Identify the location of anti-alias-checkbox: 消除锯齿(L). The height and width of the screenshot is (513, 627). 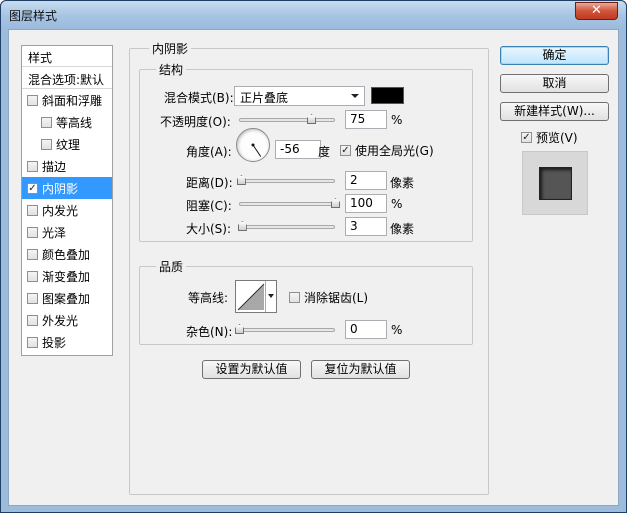
(328, 297).